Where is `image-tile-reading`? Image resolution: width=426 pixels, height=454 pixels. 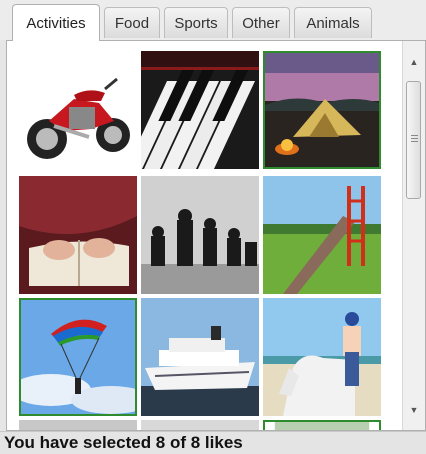 image-tile-reading is located at coordinates (78, 235).